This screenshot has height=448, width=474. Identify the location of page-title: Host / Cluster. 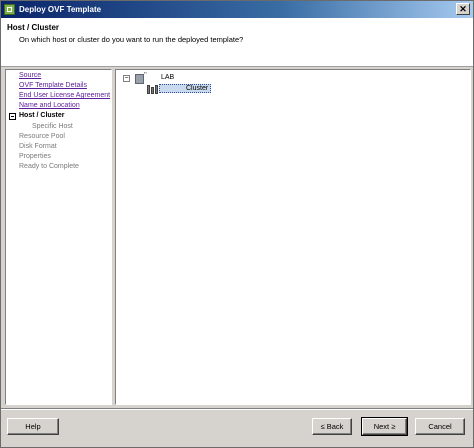
(33, 27).